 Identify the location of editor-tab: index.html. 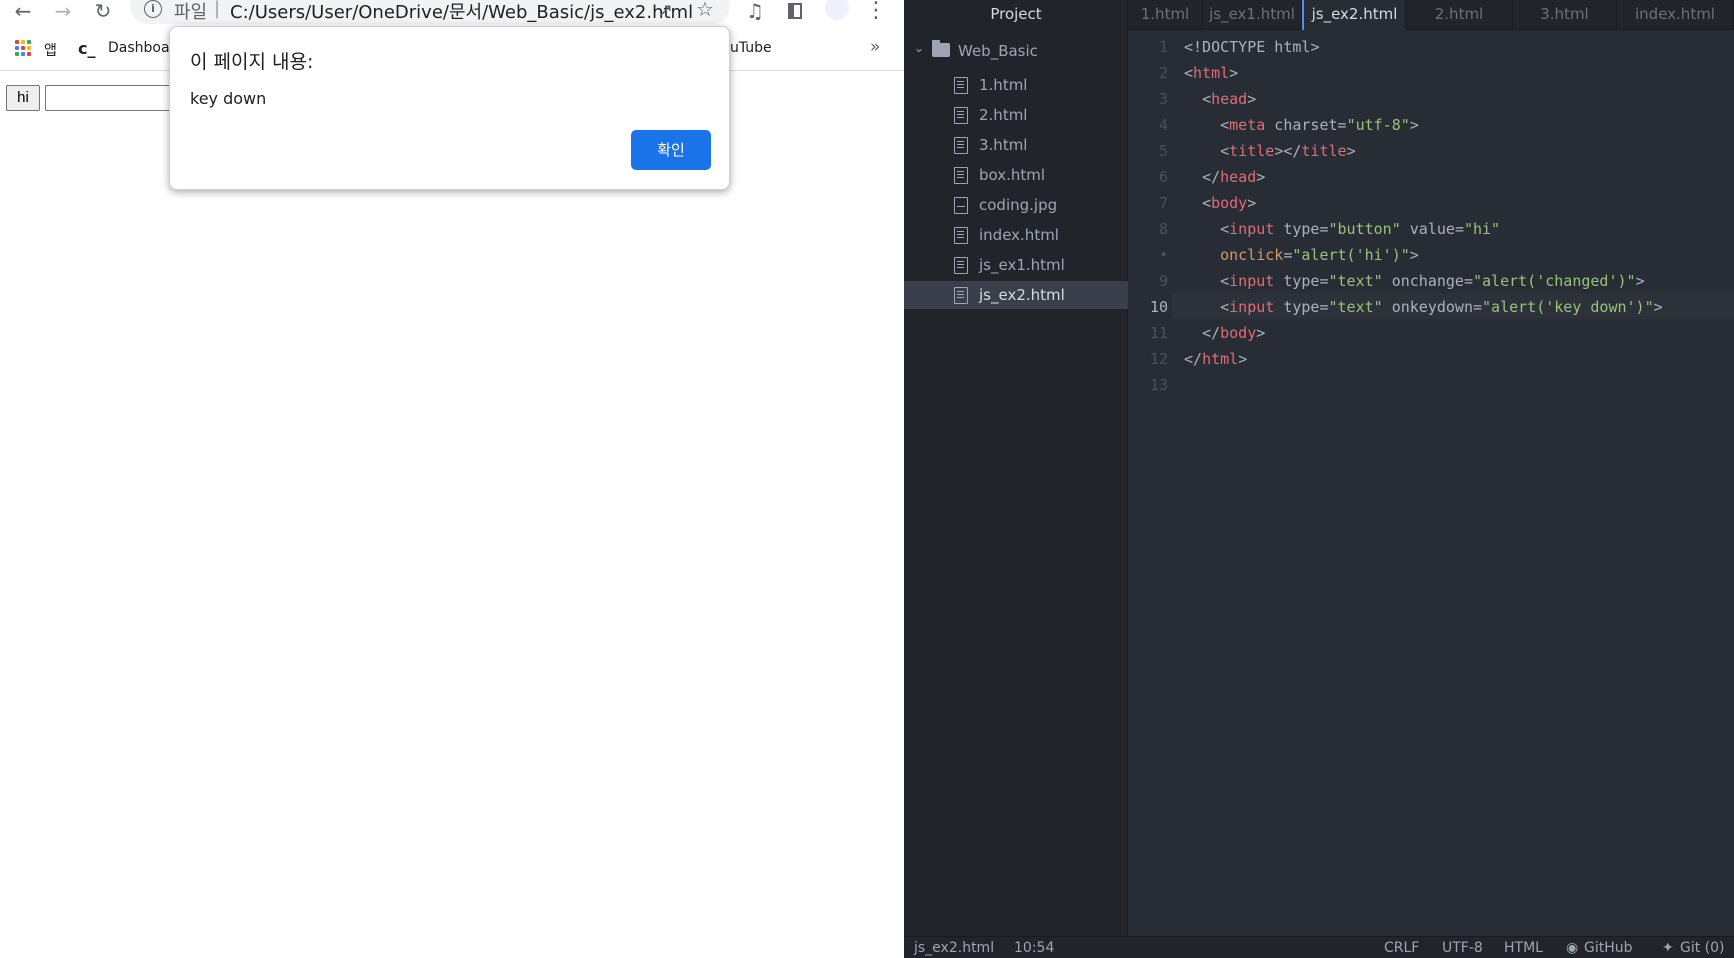
(1675, 15).